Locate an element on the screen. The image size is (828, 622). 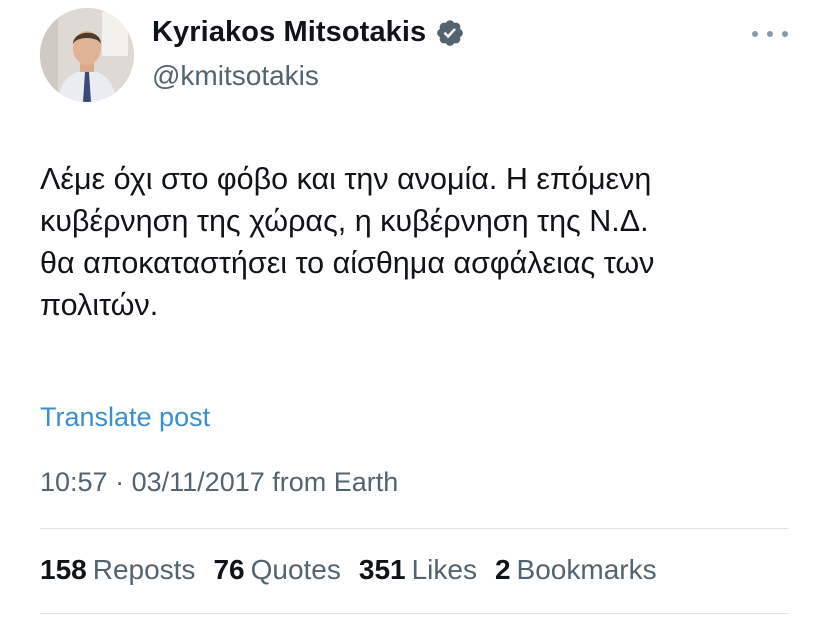
tweet-source: from Earth is located at coordinates (335, 482).